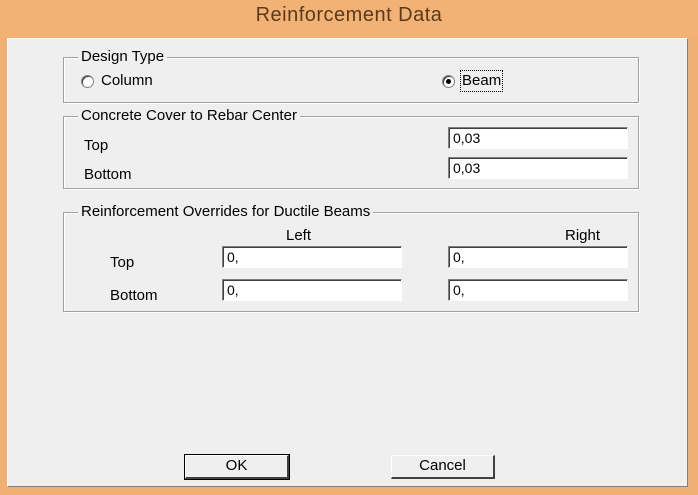 This screenshot has height=495, width=698. Describe the element at coordinates (127, 81) in the screenshot. I see `column-radio-label: Column` at that location.